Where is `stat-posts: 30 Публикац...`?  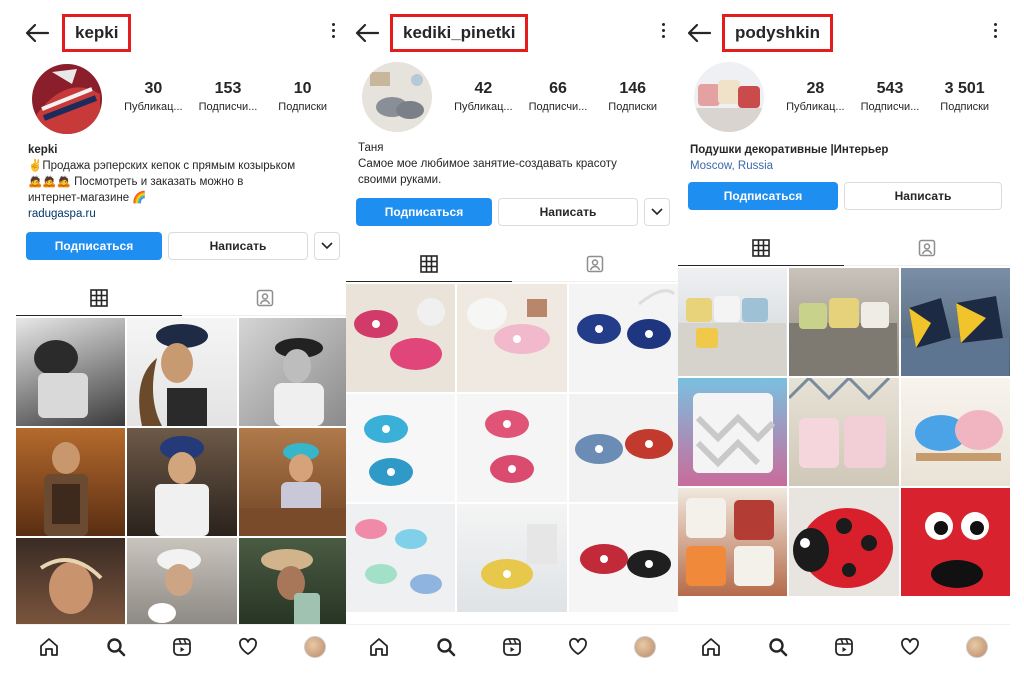
stat-posts: 30 Публикац... is located at coordinates (153, 96).